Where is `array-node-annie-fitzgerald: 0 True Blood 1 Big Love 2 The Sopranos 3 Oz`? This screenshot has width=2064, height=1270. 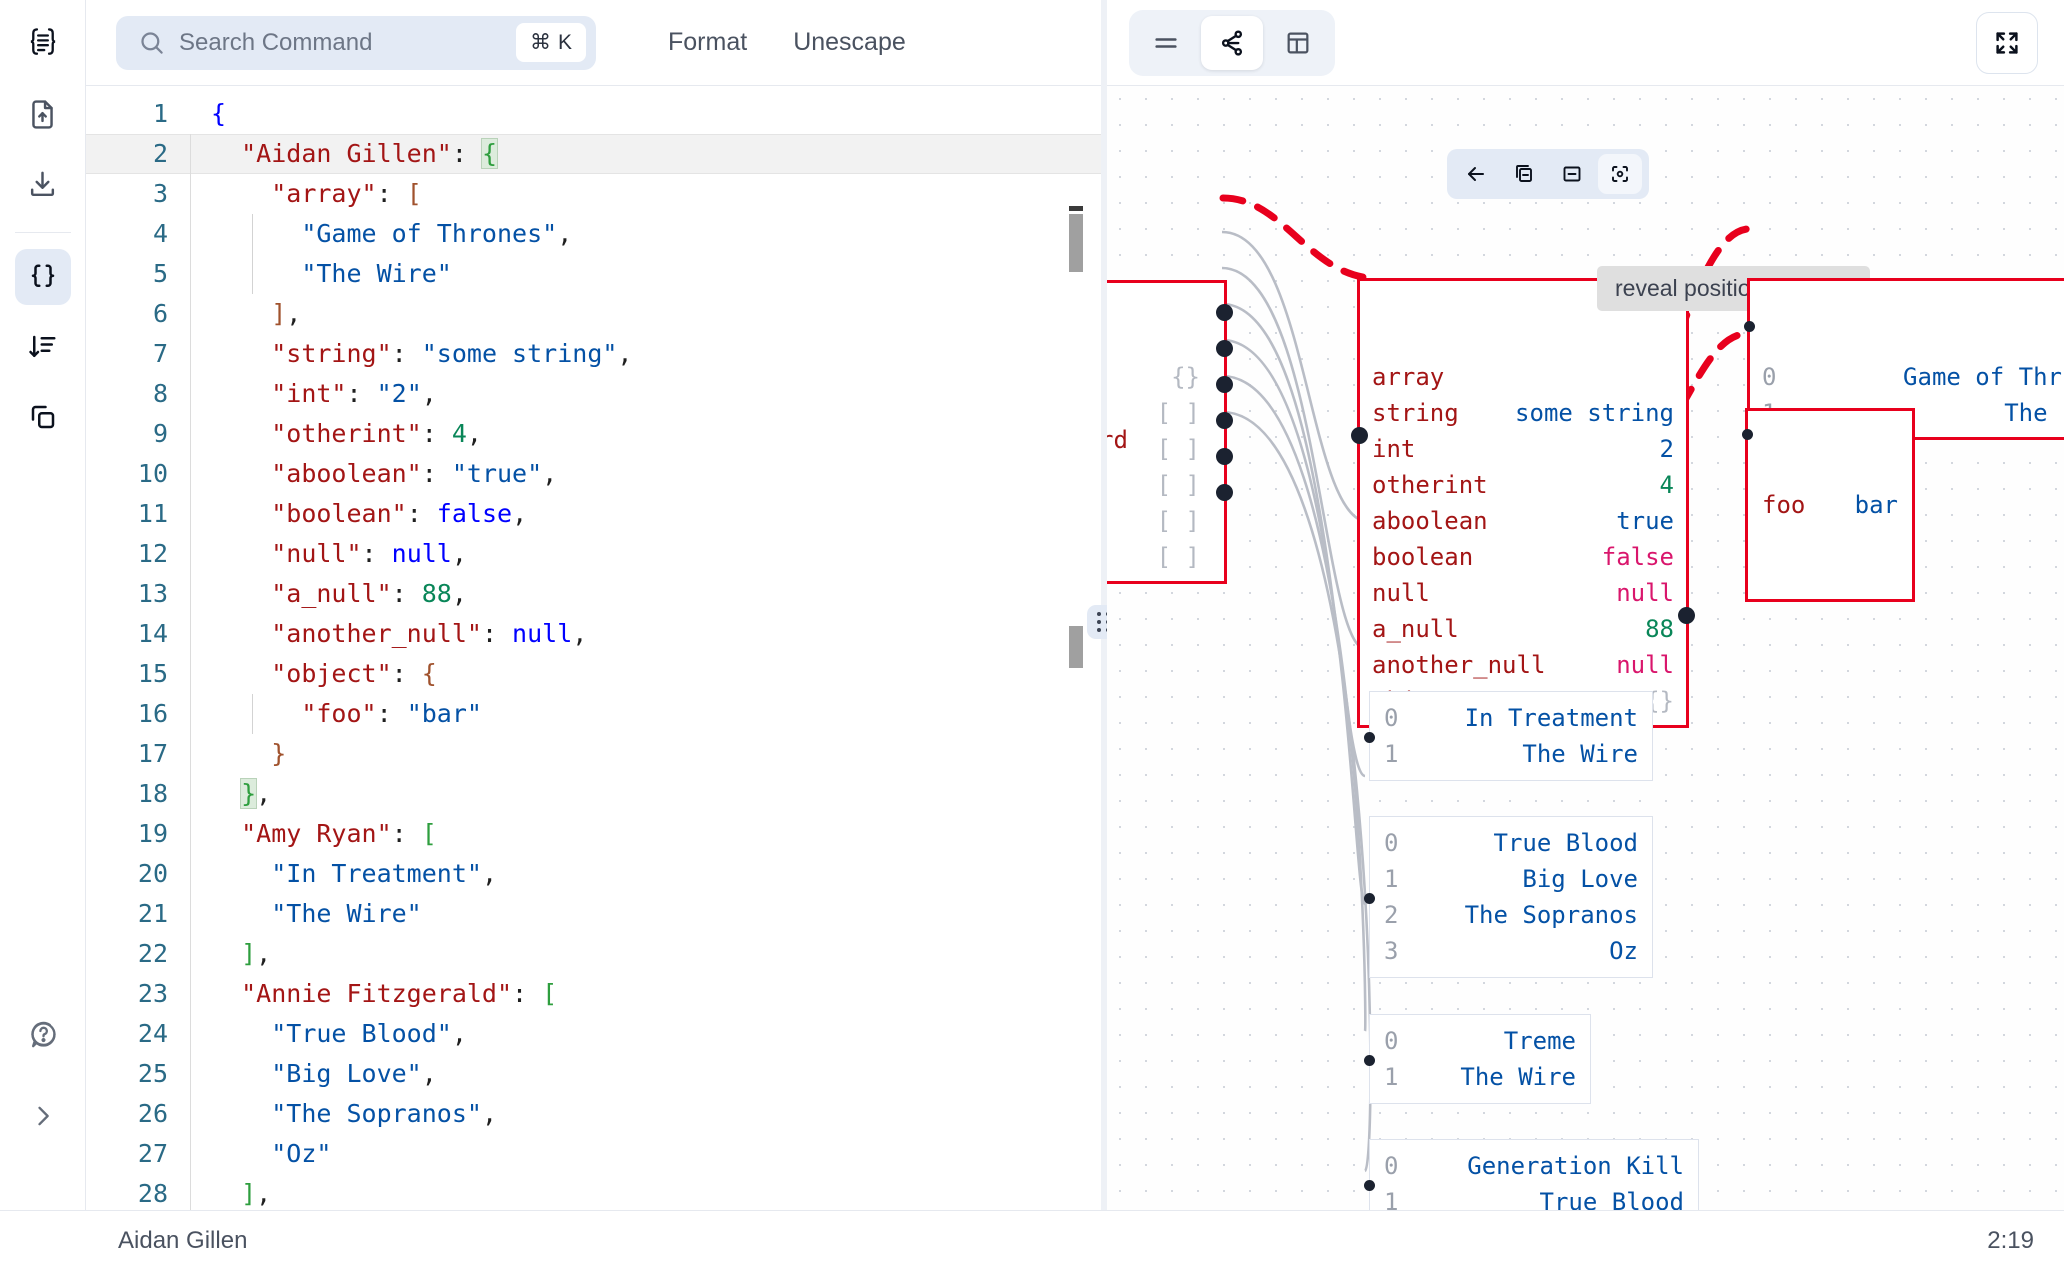
array-node-annie-fitzgerald: 0 True Blood 1 Big Love 2 The Sopranos 3 Oz is located at coordinates (1508, 897).